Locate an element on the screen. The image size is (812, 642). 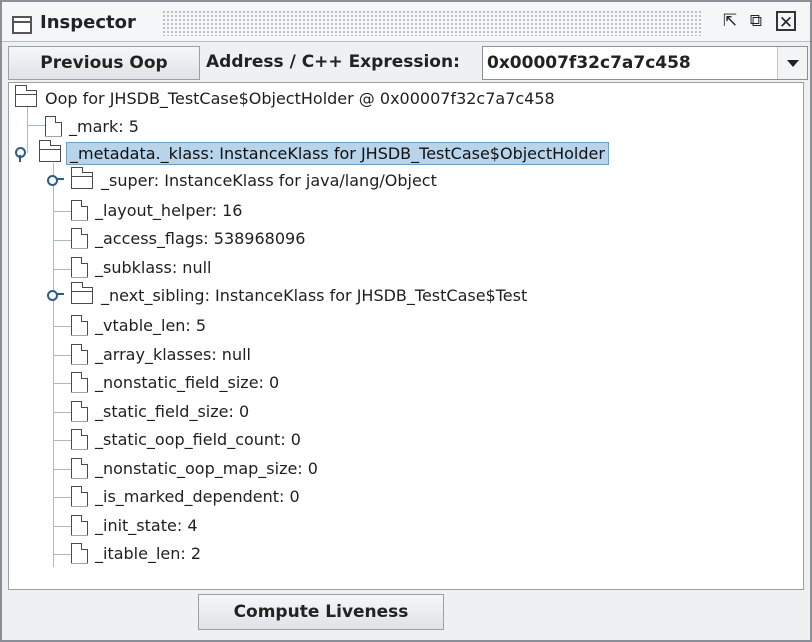
title-bar: Inspector ⇱ ⧉ ✕ is located at coordinates (406, 22).